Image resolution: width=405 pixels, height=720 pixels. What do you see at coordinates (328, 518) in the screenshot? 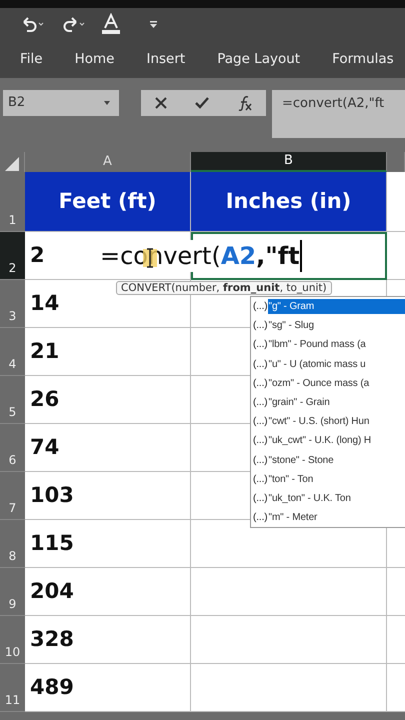
I see `autocomplete-item: (...)"m" - Meter` at bounding box center [328, 518].